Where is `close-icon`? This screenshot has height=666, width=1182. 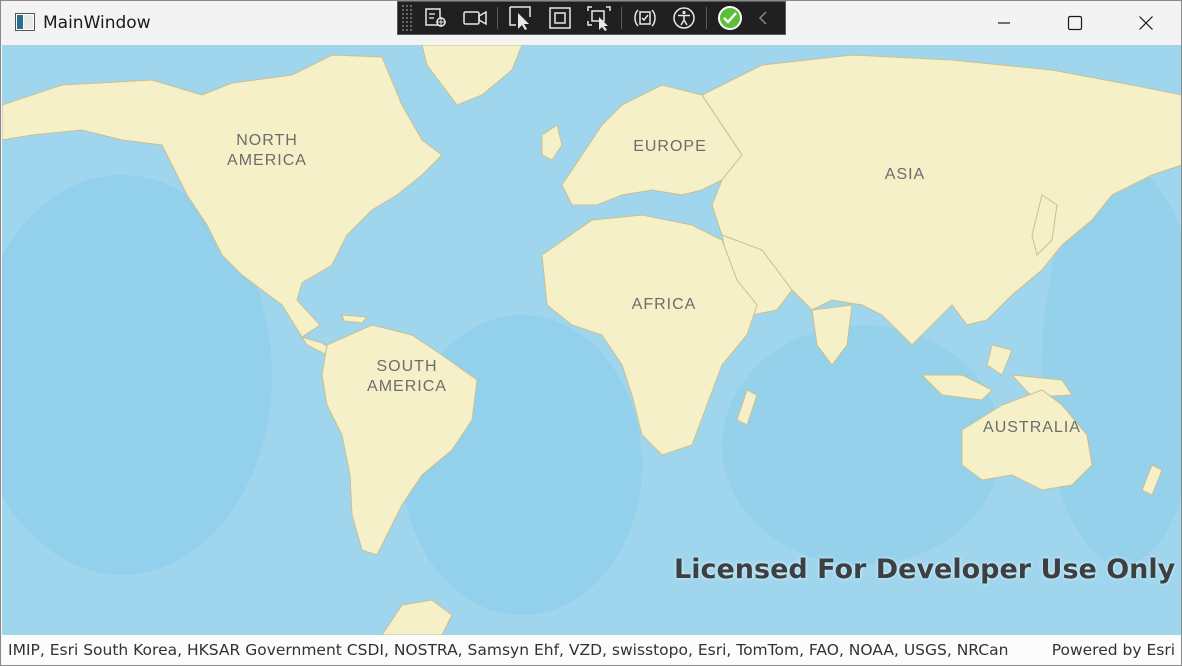 close-icon is located at coordinates (1146, 23).